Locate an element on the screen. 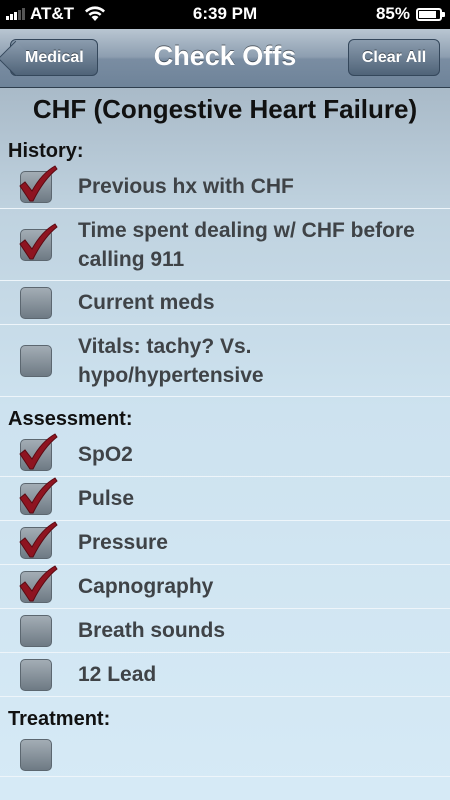 Image resolution: width=450 pixels, height=800 pixels. checklist-item-label: Pressure is located at coordinates (123, 542).